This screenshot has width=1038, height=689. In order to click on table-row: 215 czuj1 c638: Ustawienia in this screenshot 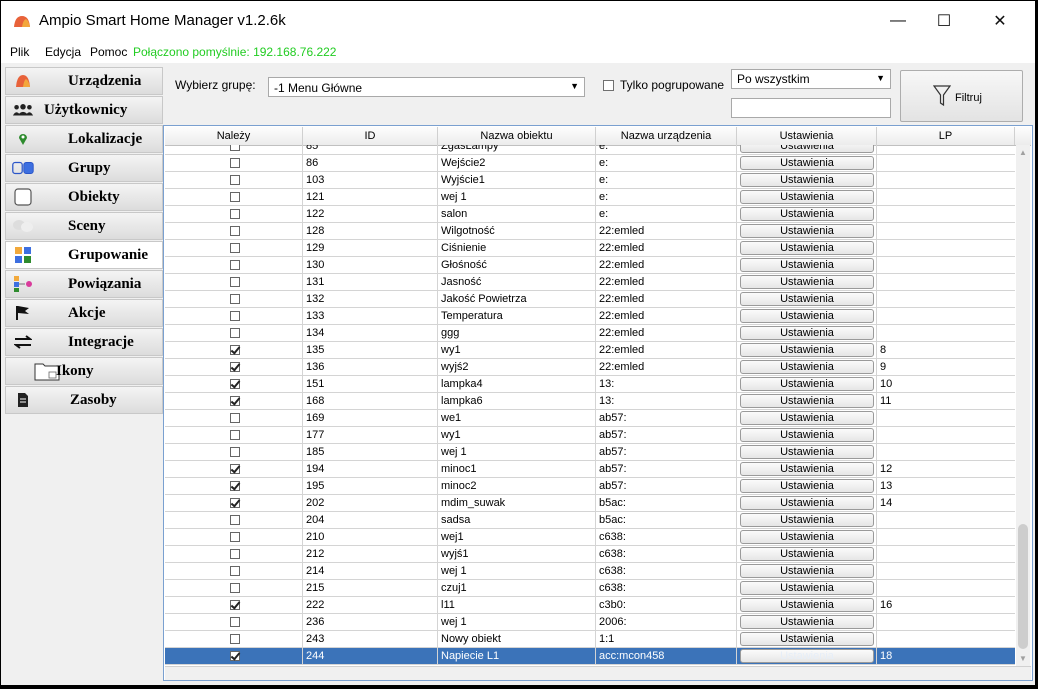, I will do `click(590, 588)`.